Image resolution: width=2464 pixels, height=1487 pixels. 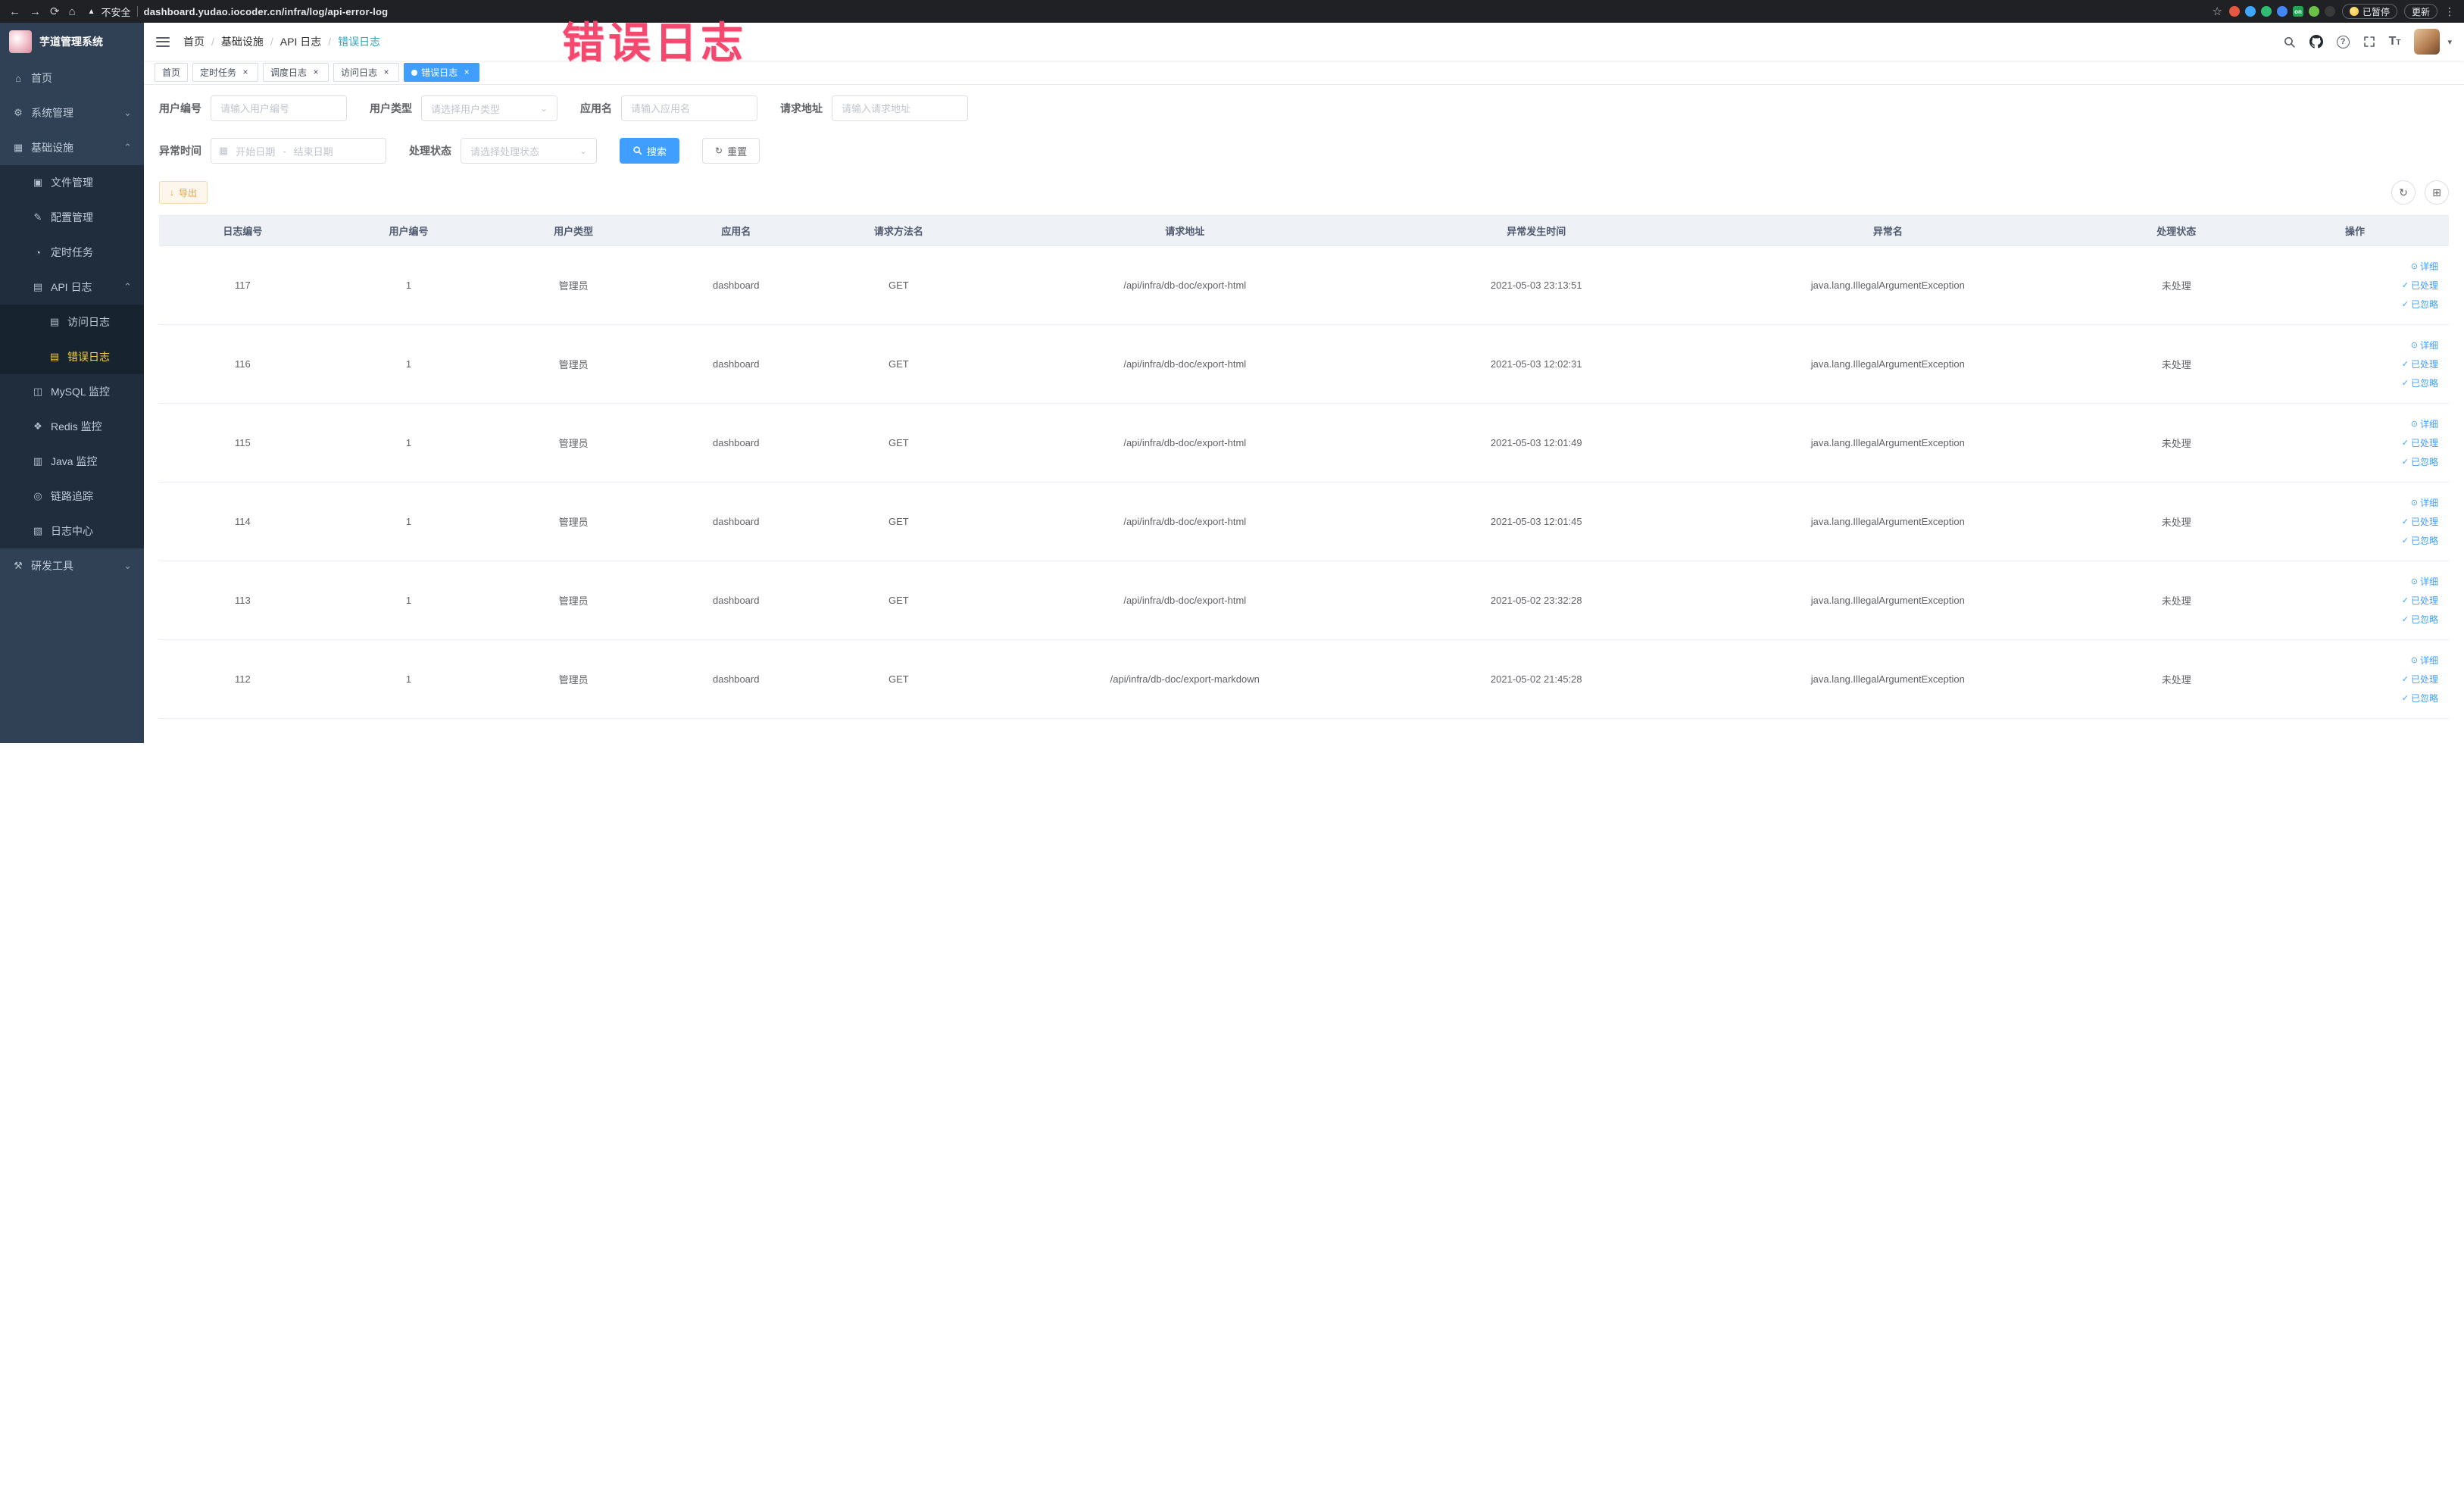 What do you see at coordinates (38, 182) in the screenshot?
I see `file-icon: ▣` at bounding box center [38, 182].